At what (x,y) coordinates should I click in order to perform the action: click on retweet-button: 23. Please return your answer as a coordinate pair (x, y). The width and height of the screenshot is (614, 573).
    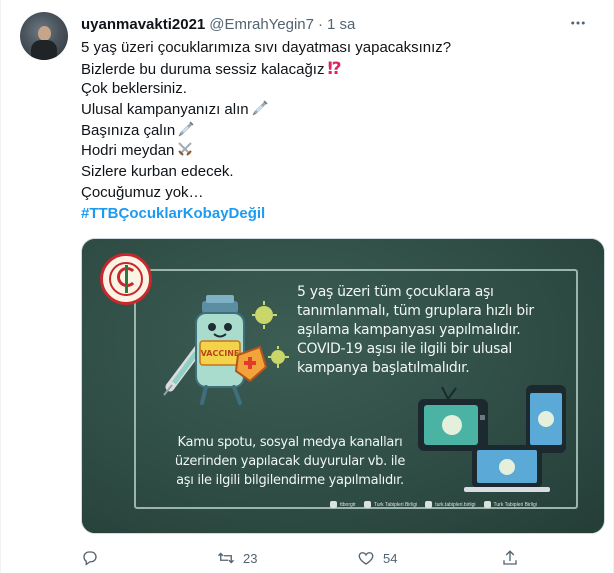
    Looking at the image, I should click on (237, 558).